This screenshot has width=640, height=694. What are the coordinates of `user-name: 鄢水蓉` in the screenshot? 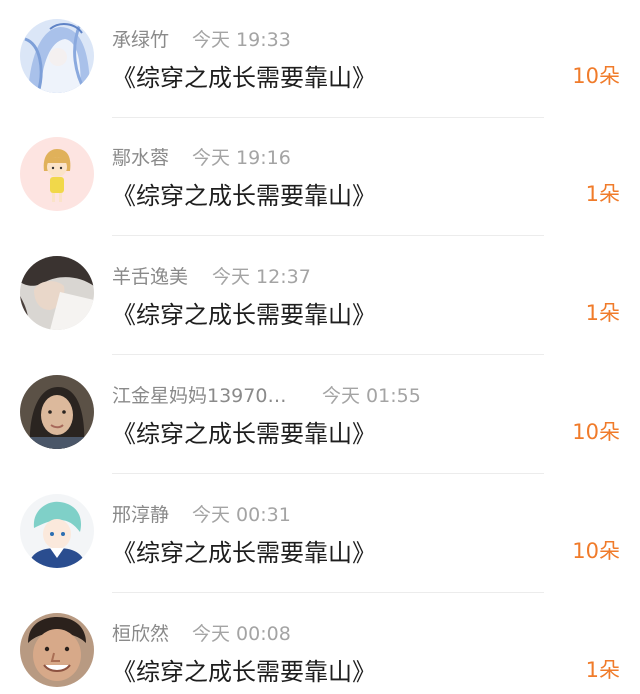 It's located at (140, 156).